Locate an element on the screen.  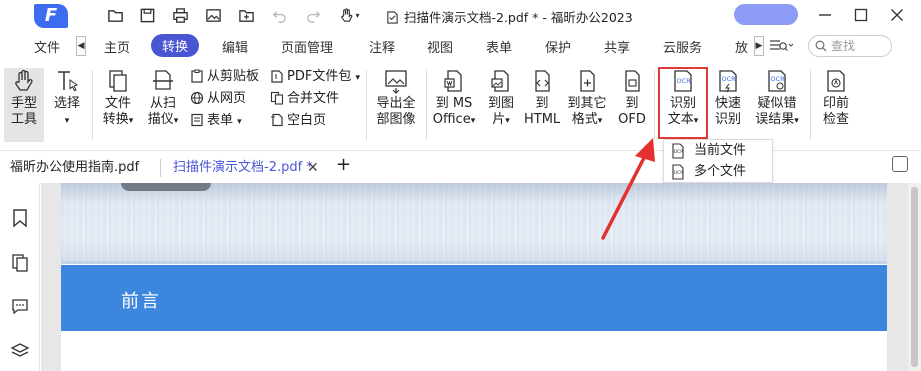
menu-edit: 编辑 is located at coordinates (235, 46).